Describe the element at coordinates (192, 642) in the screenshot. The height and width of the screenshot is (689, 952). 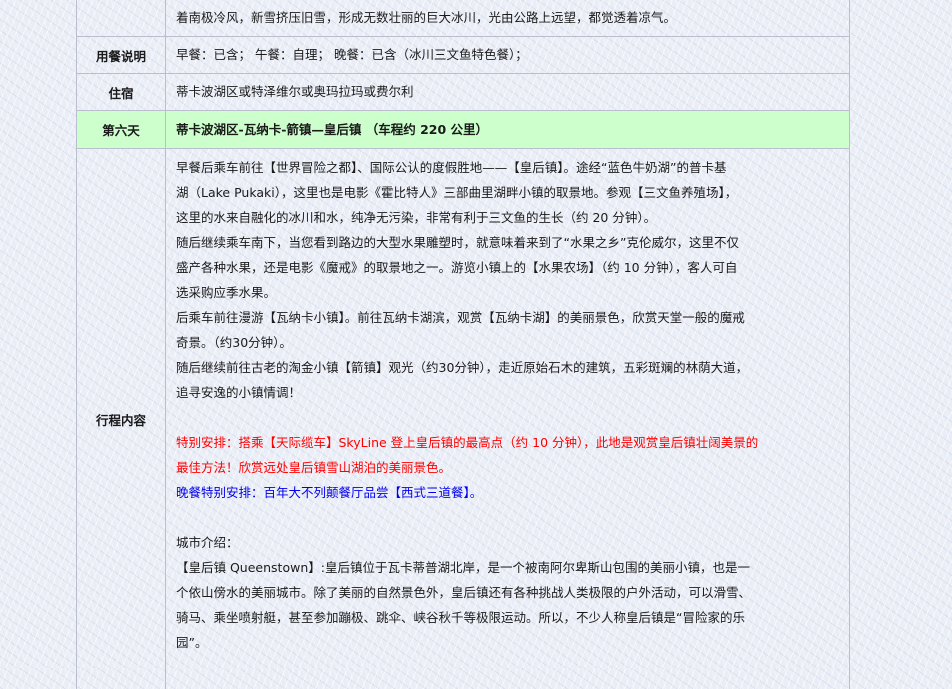
I see `city-intro-line: 园”。` at that location.